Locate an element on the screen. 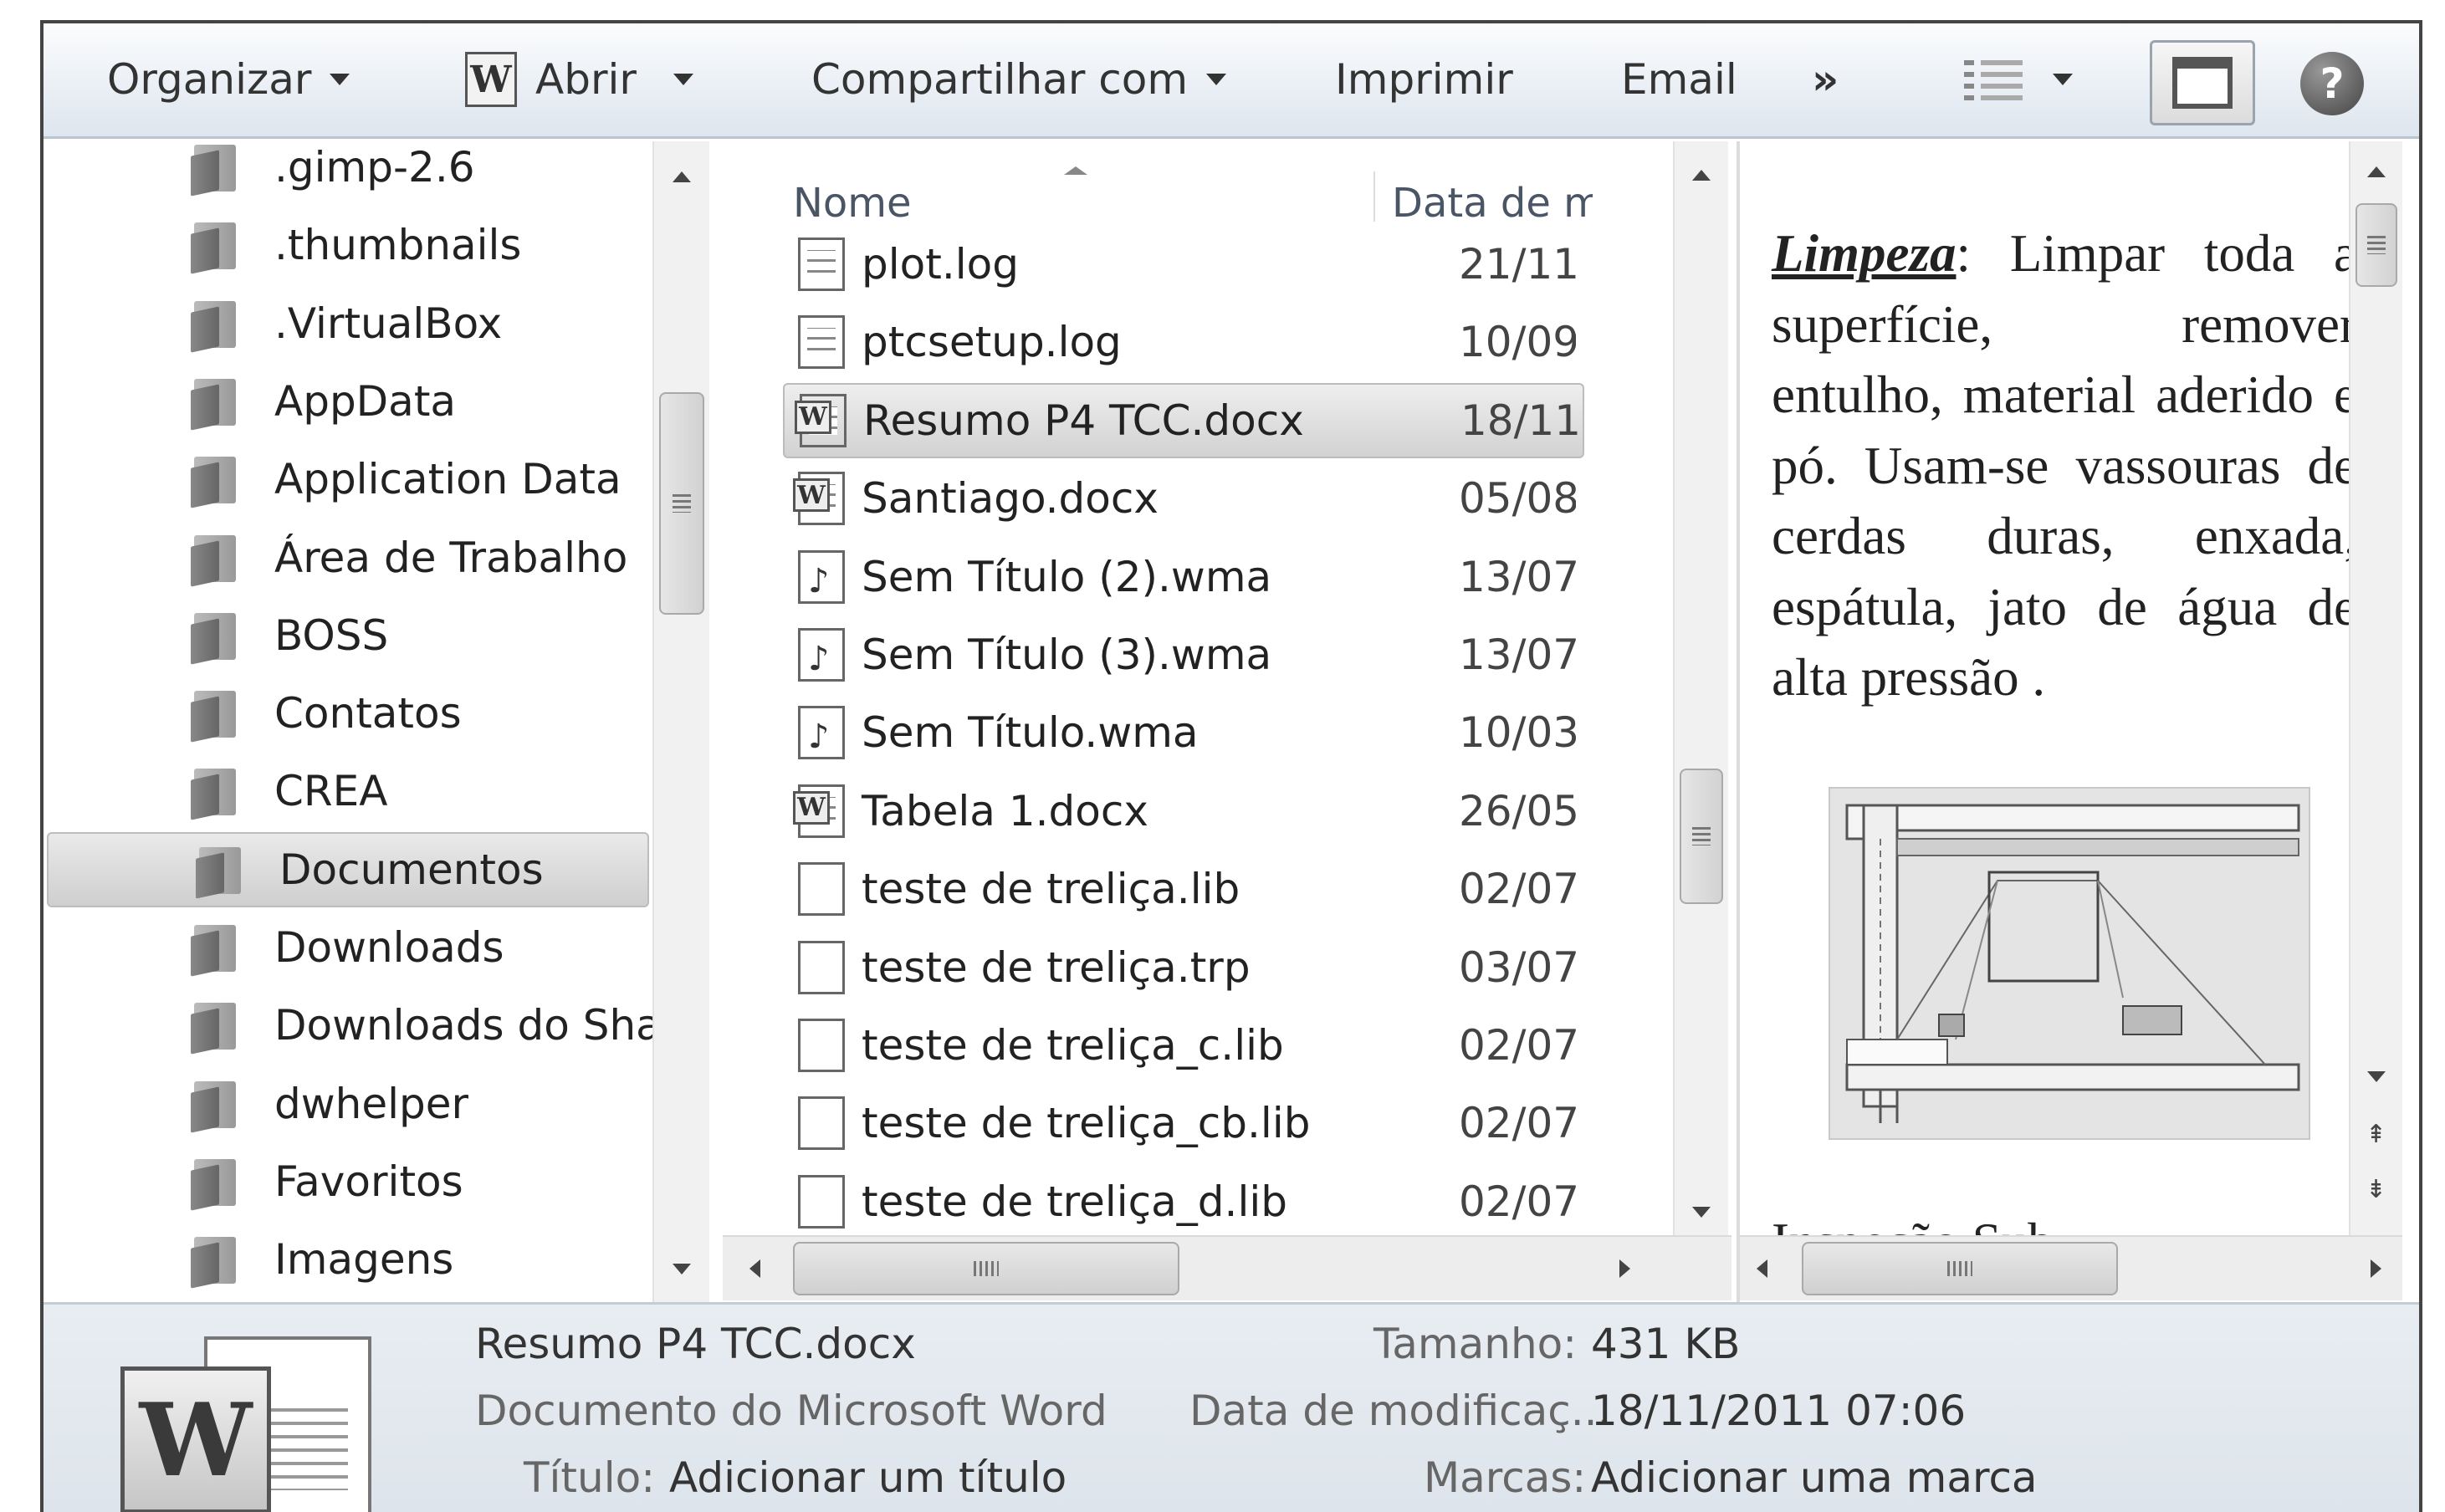 The image size is (2445, 1512). nav-item: Imagens is located at coordinates (352, 1259).